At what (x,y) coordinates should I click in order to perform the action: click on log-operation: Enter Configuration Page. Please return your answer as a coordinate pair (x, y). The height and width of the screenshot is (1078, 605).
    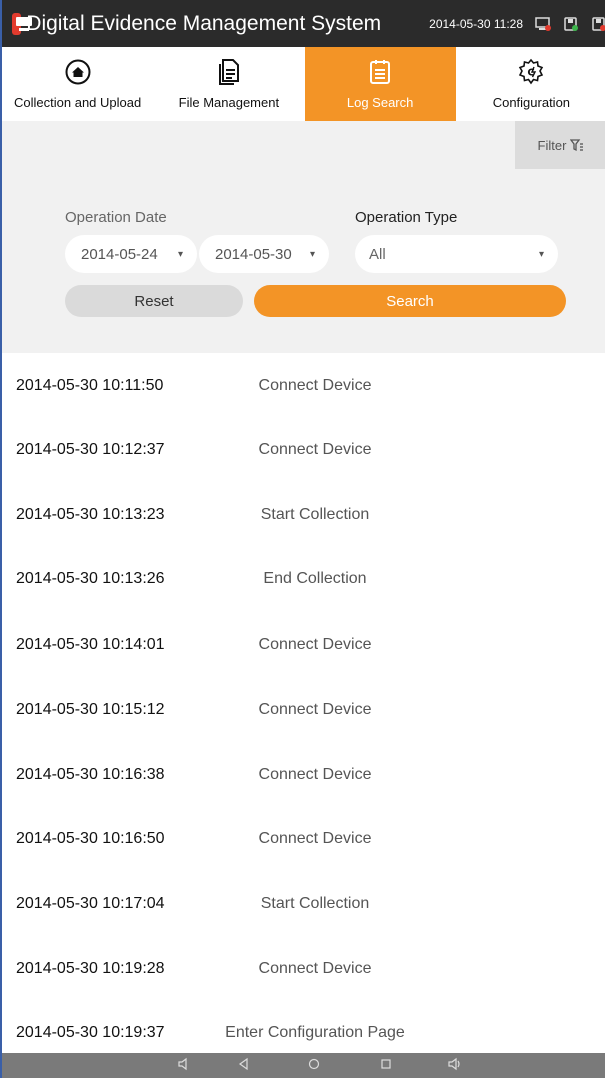
    Looking at the image, I should click on (315, 1032).